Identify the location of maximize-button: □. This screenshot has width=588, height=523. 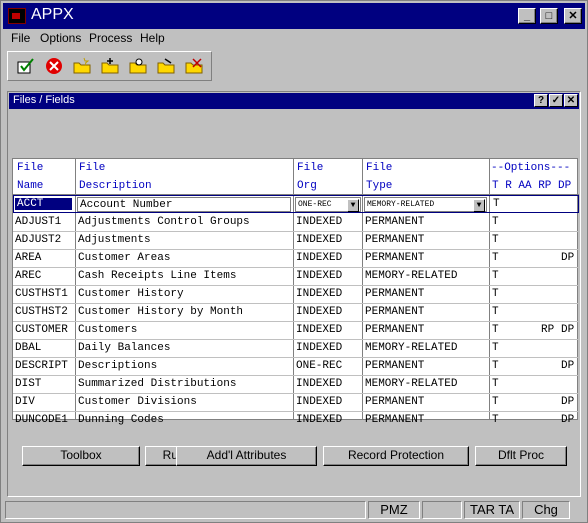
(549, 16).